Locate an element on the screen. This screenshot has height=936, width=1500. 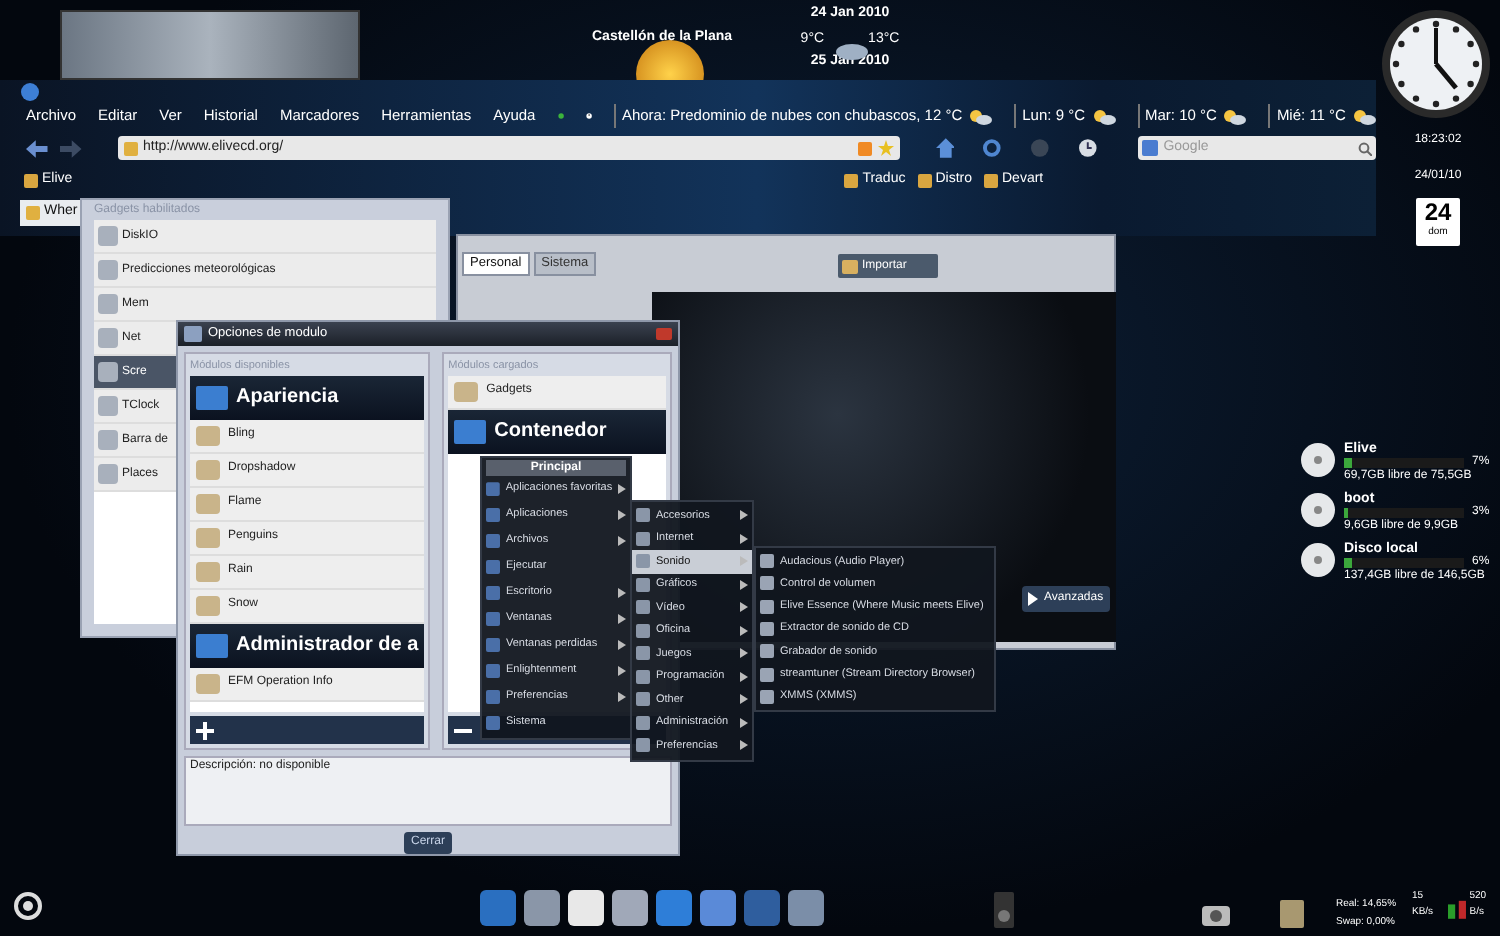
camera-icon is located at coordinates (1216, 914).